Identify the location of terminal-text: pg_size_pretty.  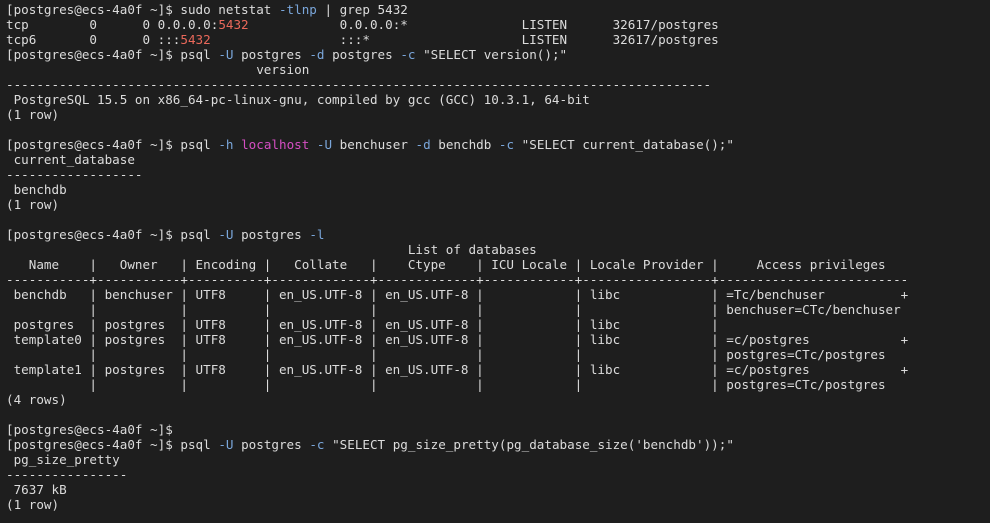
(63, 459).